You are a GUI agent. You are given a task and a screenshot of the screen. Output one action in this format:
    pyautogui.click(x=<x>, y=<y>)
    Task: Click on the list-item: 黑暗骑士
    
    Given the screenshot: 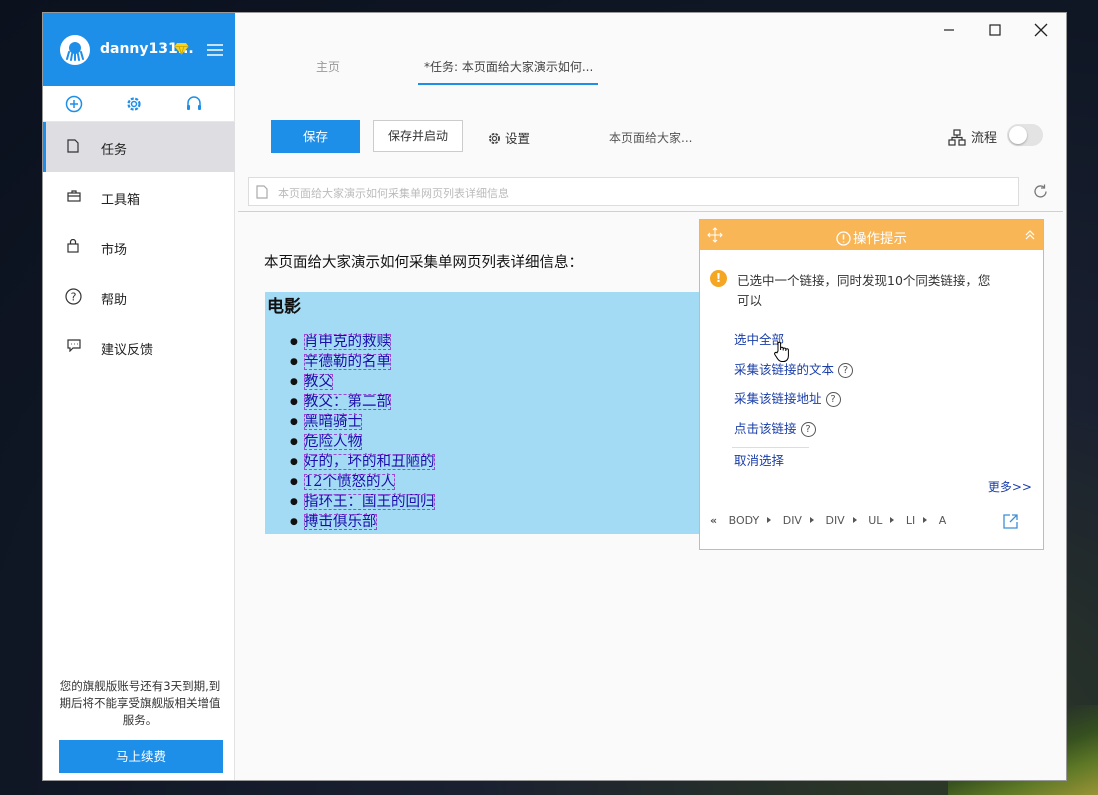 What is the action you would take?
    pyautogui.click(x=362, y=422)
    